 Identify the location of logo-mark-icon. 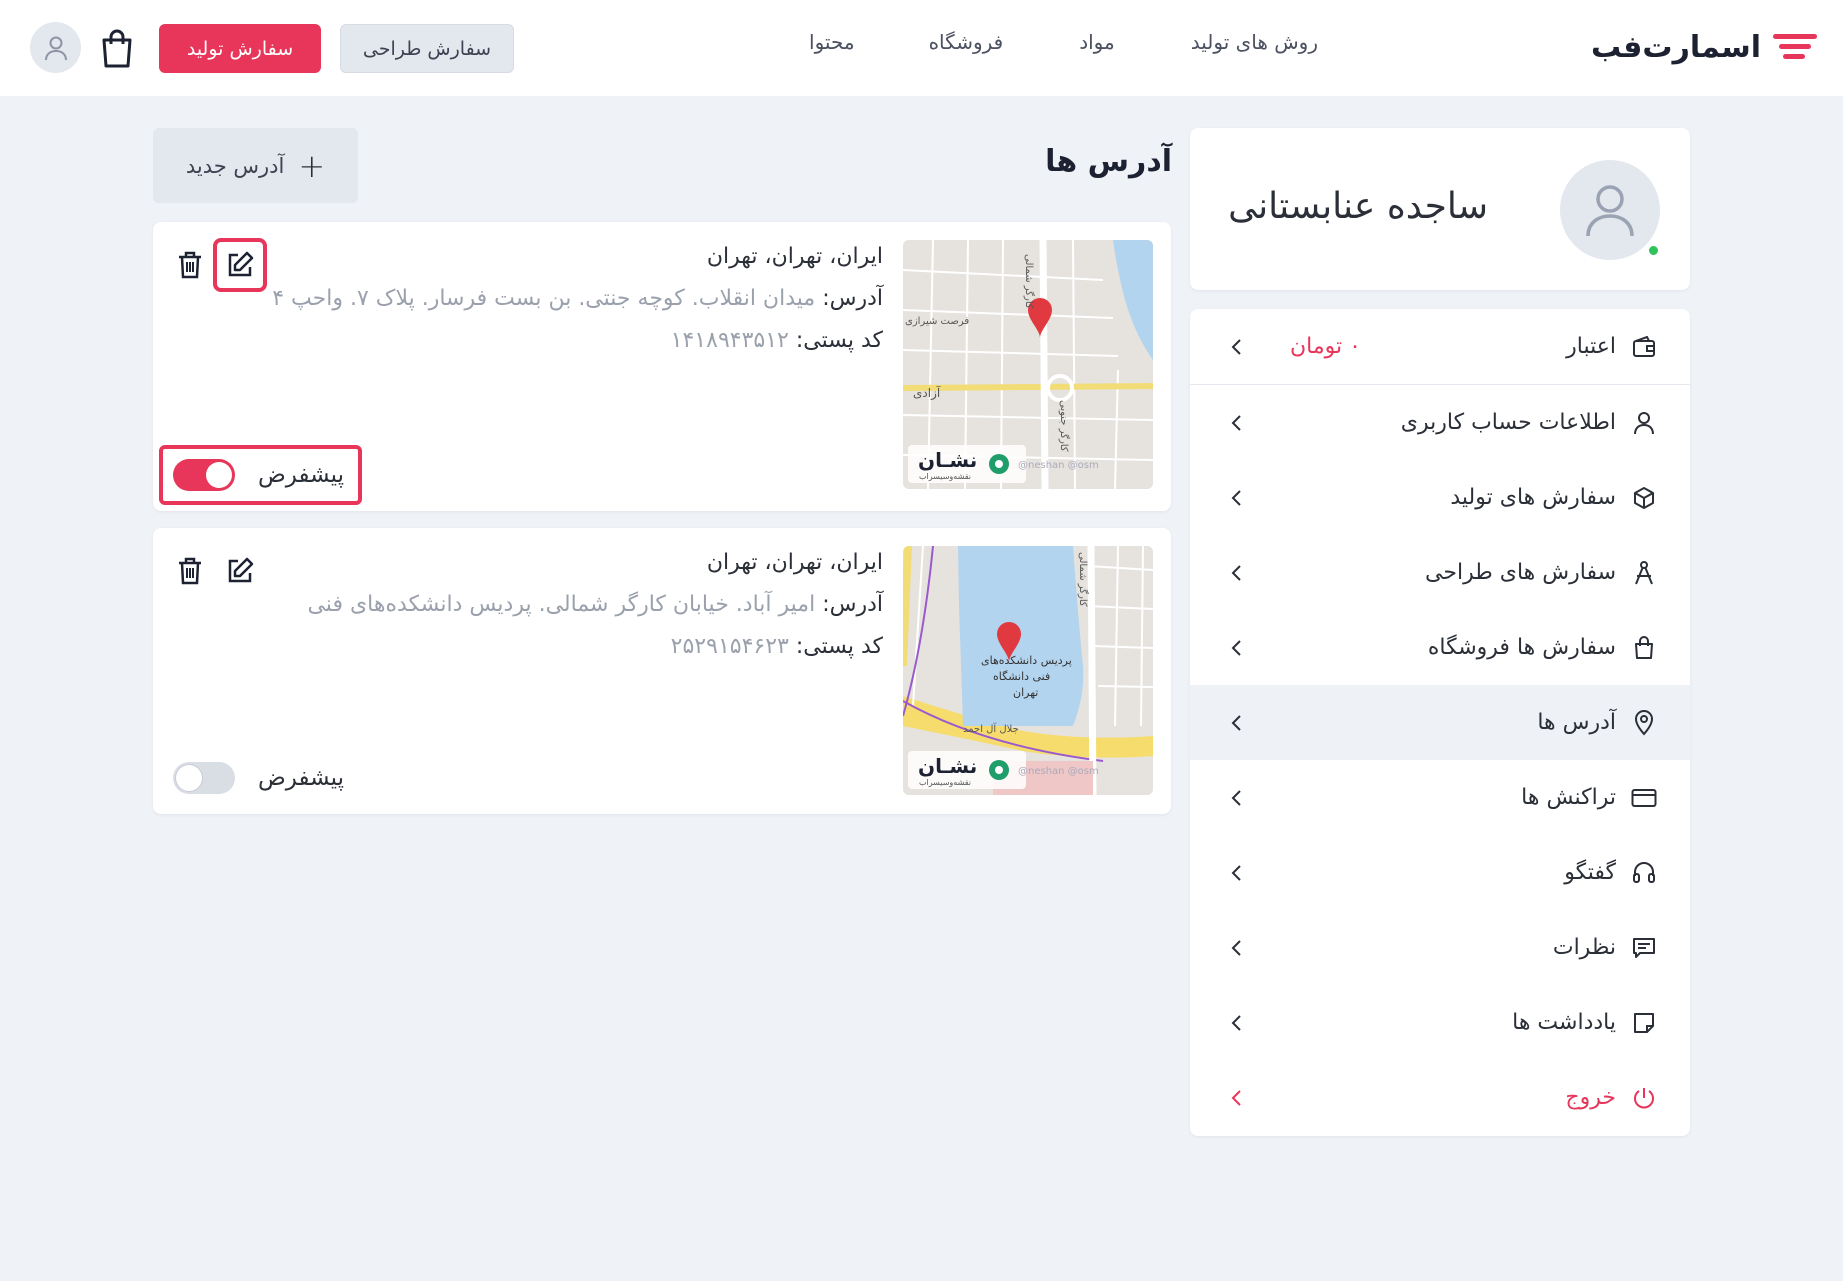
(1795, 47).